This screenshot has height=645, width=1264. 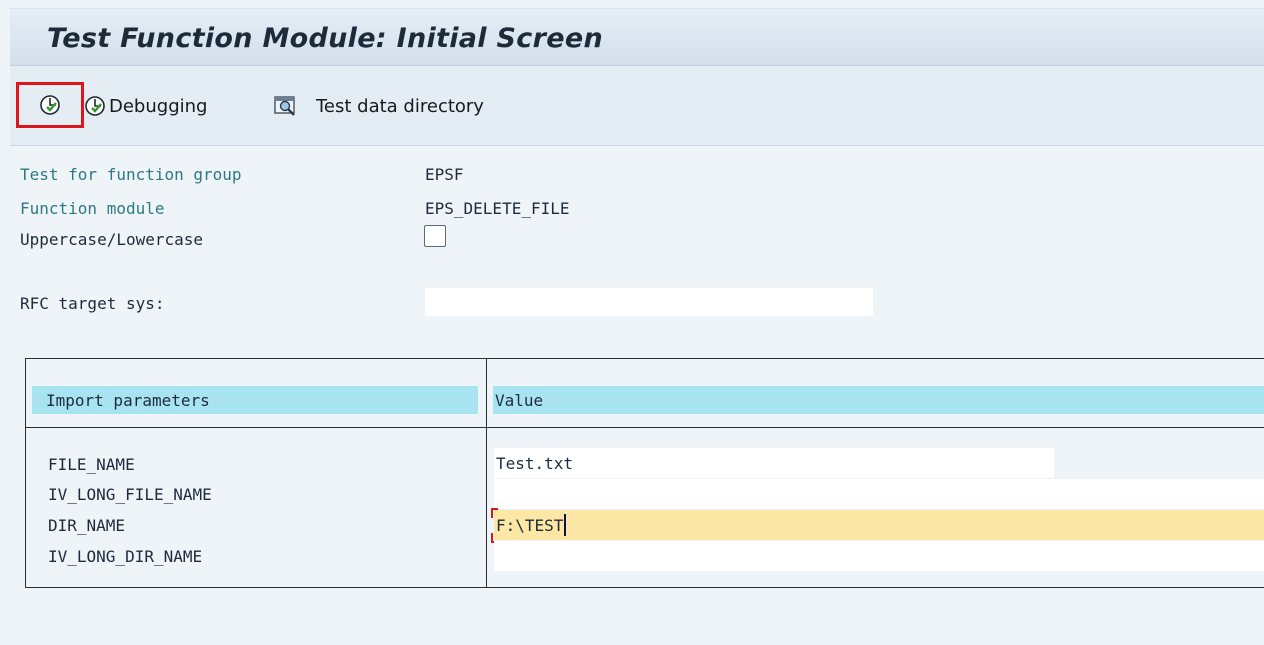 I want to click on text-cursor, so click(x=565, y=525).